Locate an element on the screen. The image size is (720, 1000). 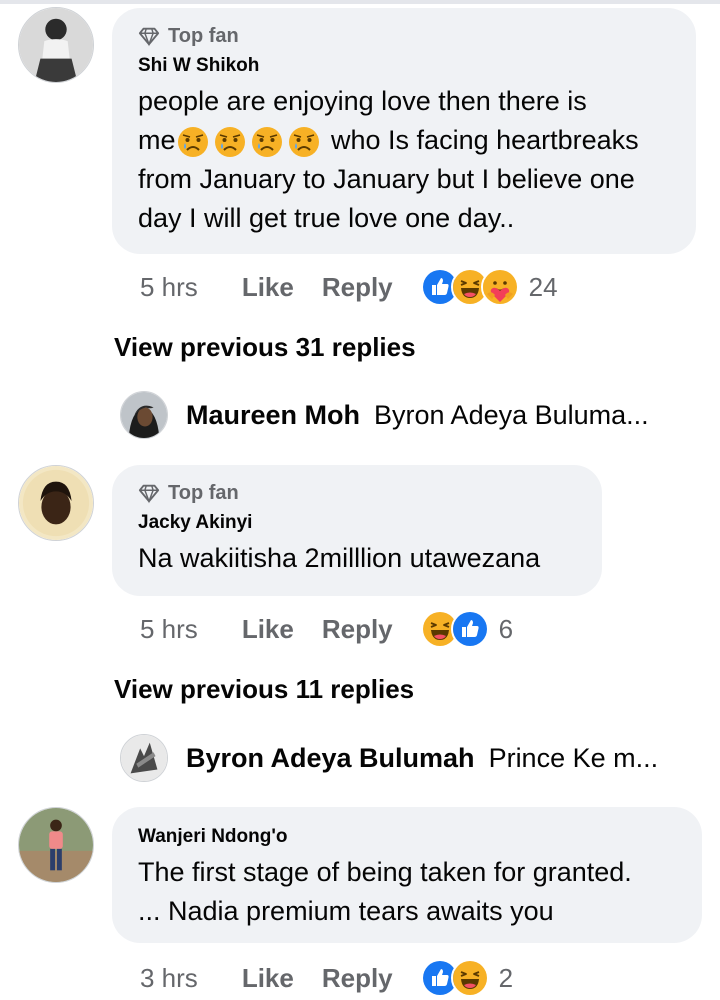
reaction-count: 2 is located at coordinates (506, 978).